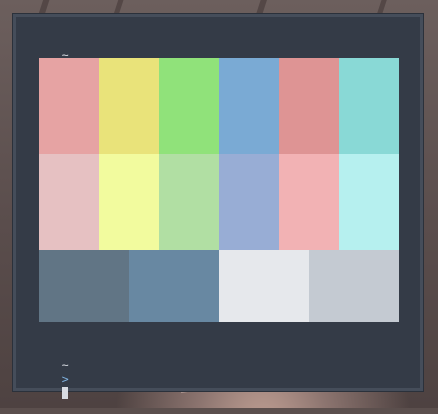  What do you see at coordinates (65, 379) in the screenshot?
I see `prompt-arrow: >` at bounding box center [65, 379].